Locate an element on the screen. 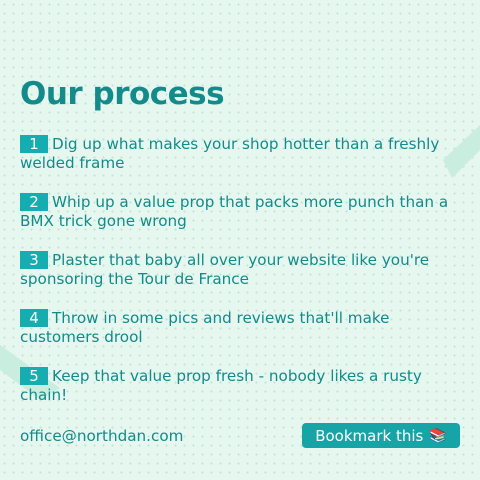 Image resolution: width=480 pixels, height=480 pixels. bookmark-label: Bookmark this is located at coordinates (369, 435).